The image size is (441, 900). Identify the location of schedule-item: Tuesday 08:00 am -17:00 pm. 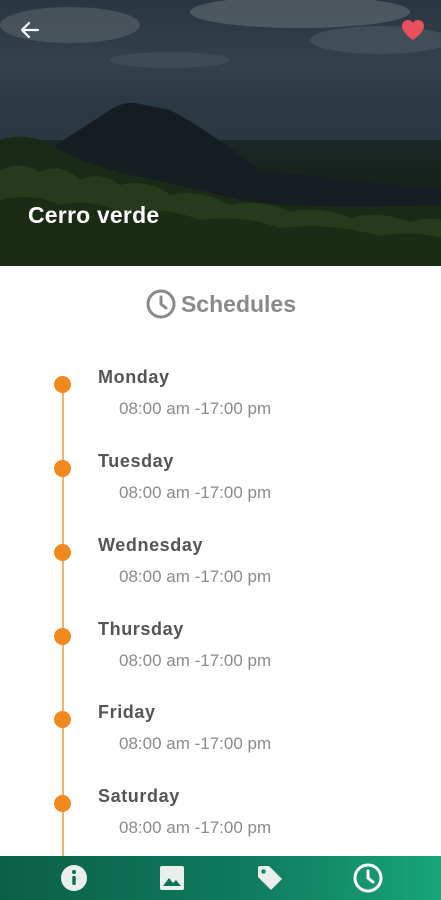
(220, 497).